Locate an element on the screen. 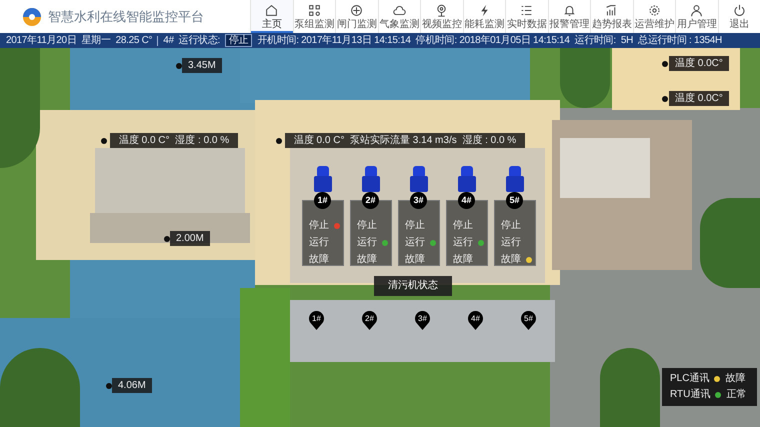  date-text: 2017年11月20日 is located at coordinates (41, 41).